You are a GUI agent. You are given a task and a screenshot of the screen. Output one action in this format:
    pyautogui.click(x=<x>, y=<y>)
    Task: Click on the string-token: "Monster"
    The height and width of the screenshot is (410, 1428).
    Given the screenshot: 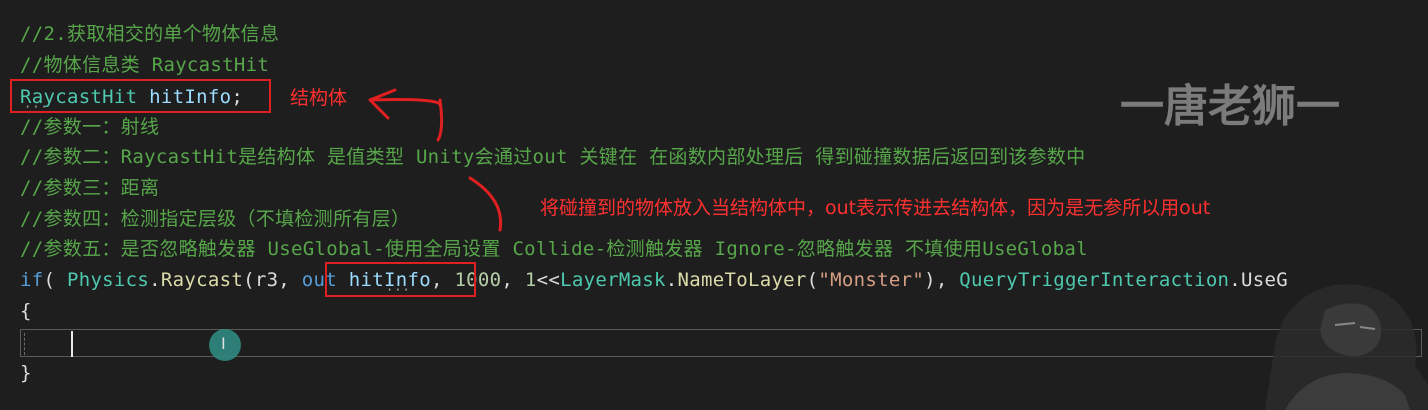 What is the action you would take?
    pyautogui.click(x=871, y=280)
    